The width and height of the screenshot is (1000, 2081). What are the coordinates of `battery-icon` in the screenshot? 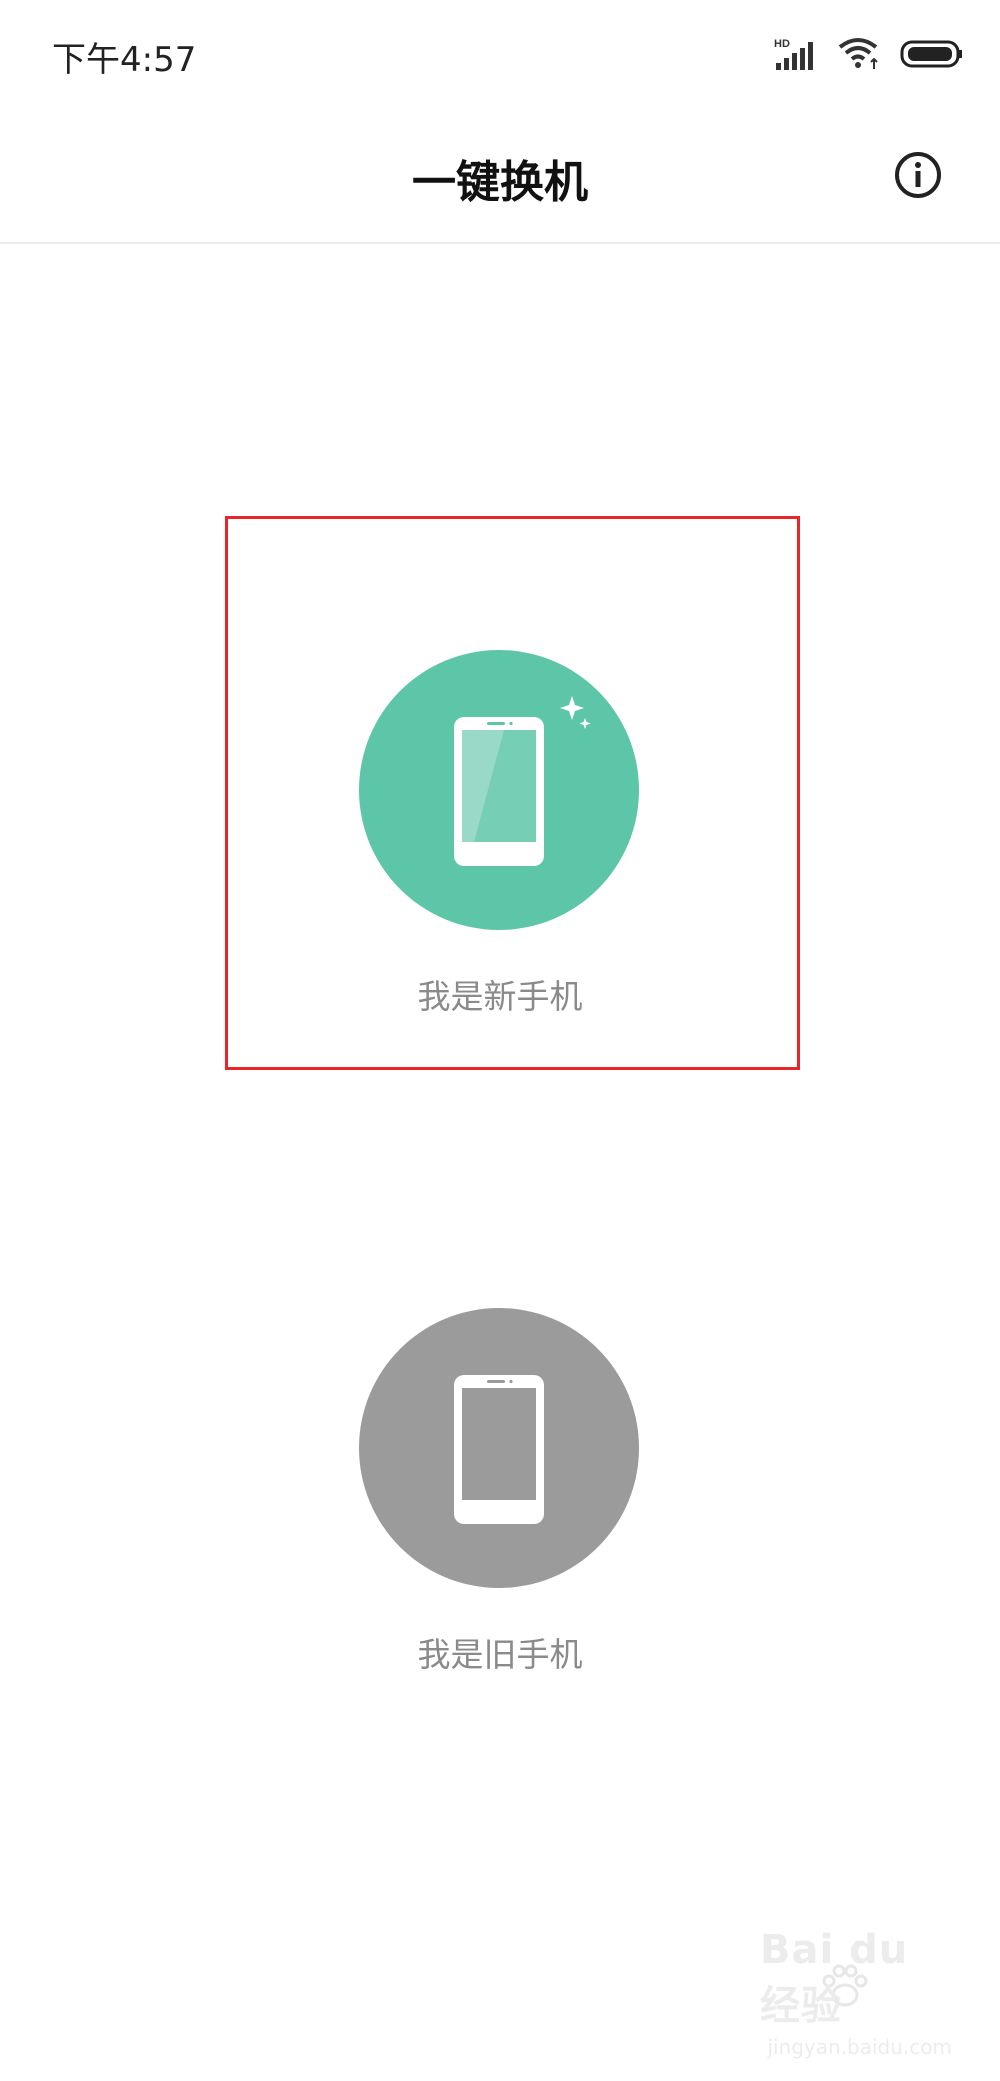 It's located at (931, 54).